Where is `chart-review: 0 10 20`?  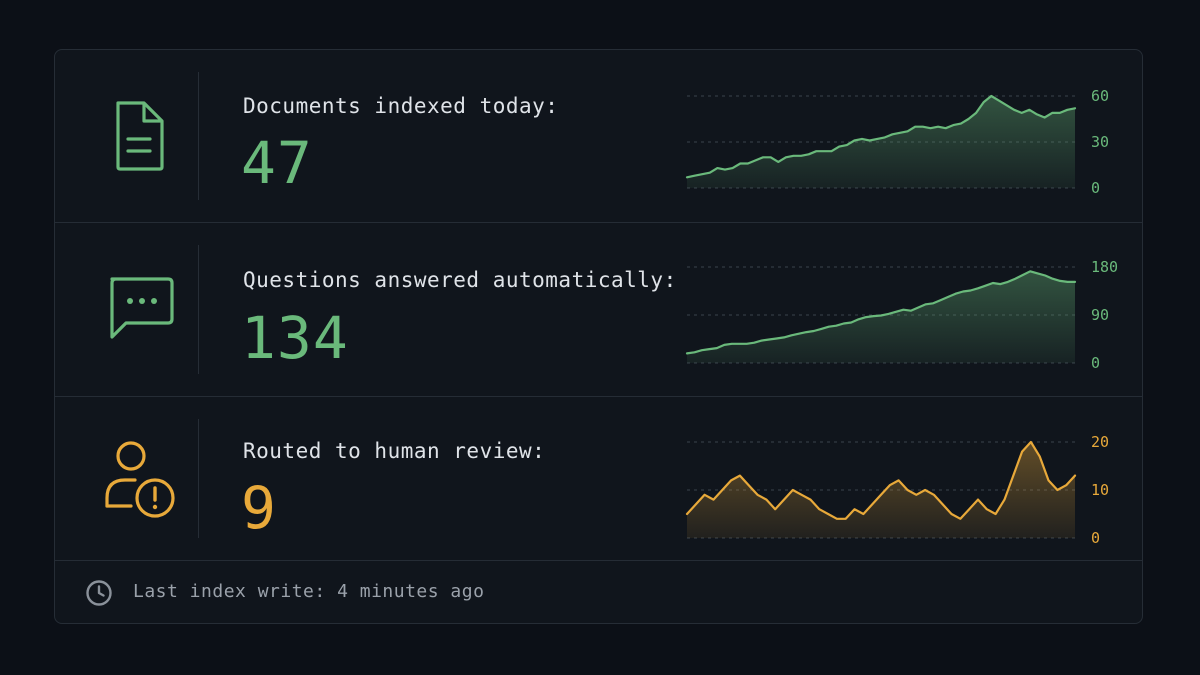 chart-review: 0 10 20 is located at coordinates (897, 490).